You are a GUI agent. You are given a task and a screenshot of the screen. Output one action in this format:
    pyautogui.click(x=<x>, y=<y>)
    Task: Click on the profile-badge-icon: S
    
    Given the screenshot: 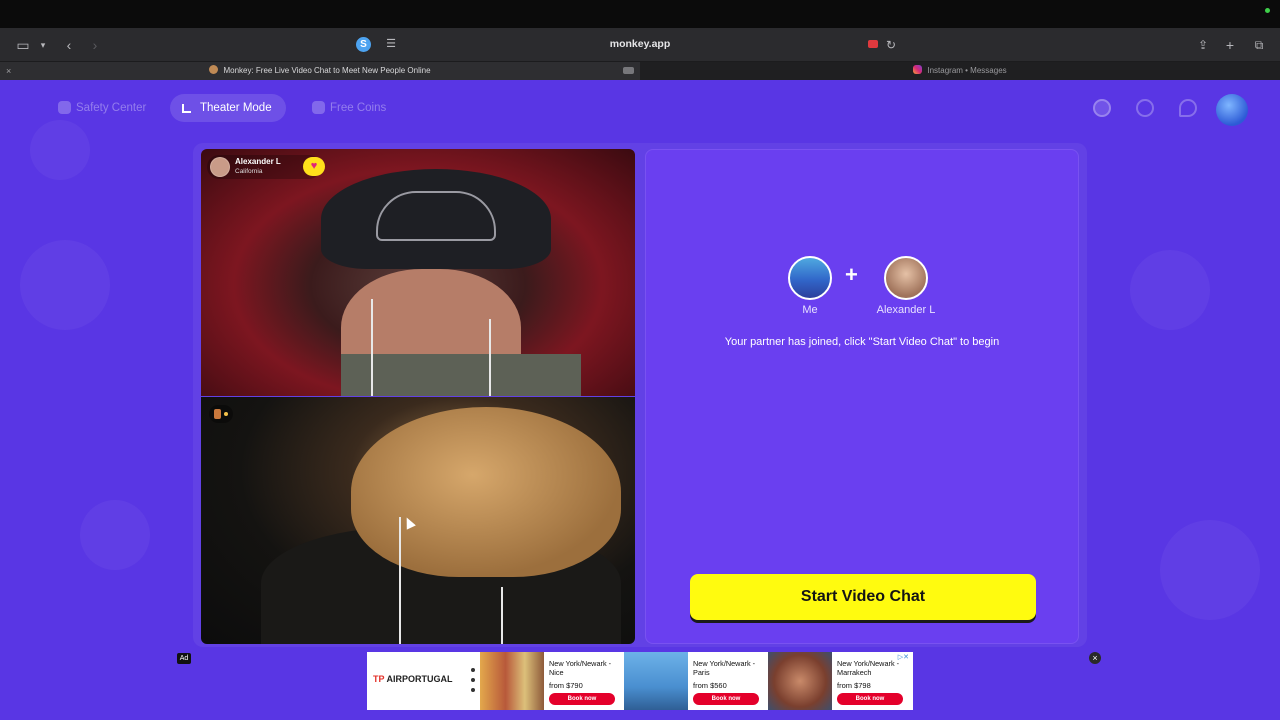 What is the action you would take?
    pyautogui.click(x=363, y=44)
    